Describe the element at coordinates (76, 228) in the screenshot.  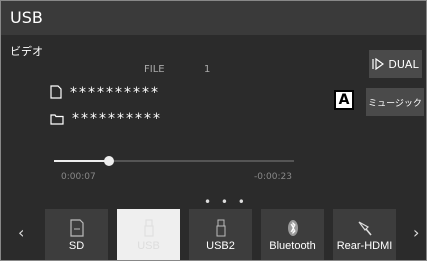
I see `sd-card-icon` at that location.